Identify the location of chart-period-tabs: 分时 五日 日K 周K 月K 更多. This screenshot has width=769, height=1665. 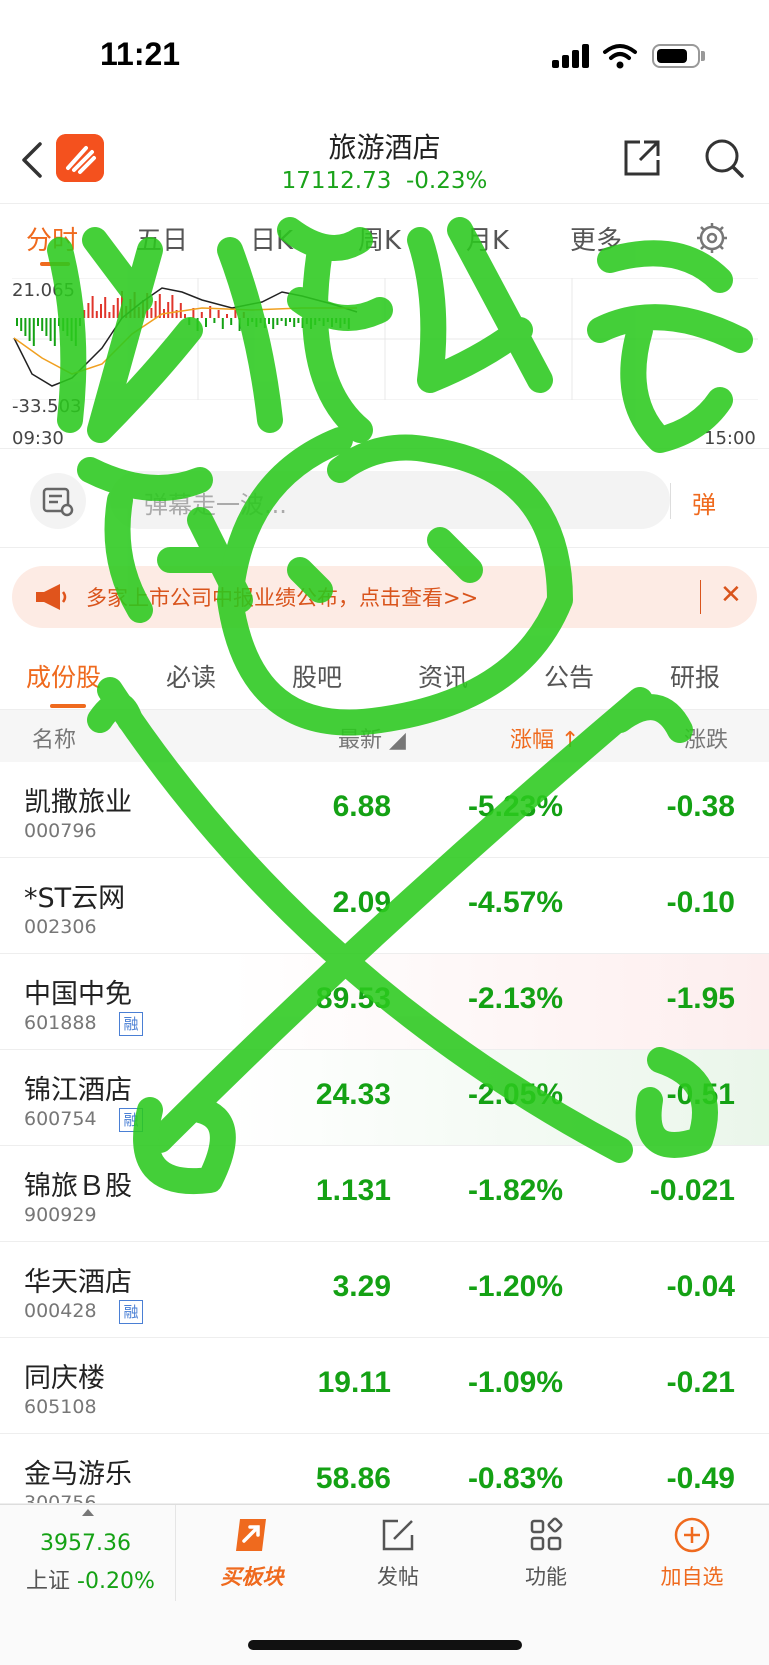
(384, 237).